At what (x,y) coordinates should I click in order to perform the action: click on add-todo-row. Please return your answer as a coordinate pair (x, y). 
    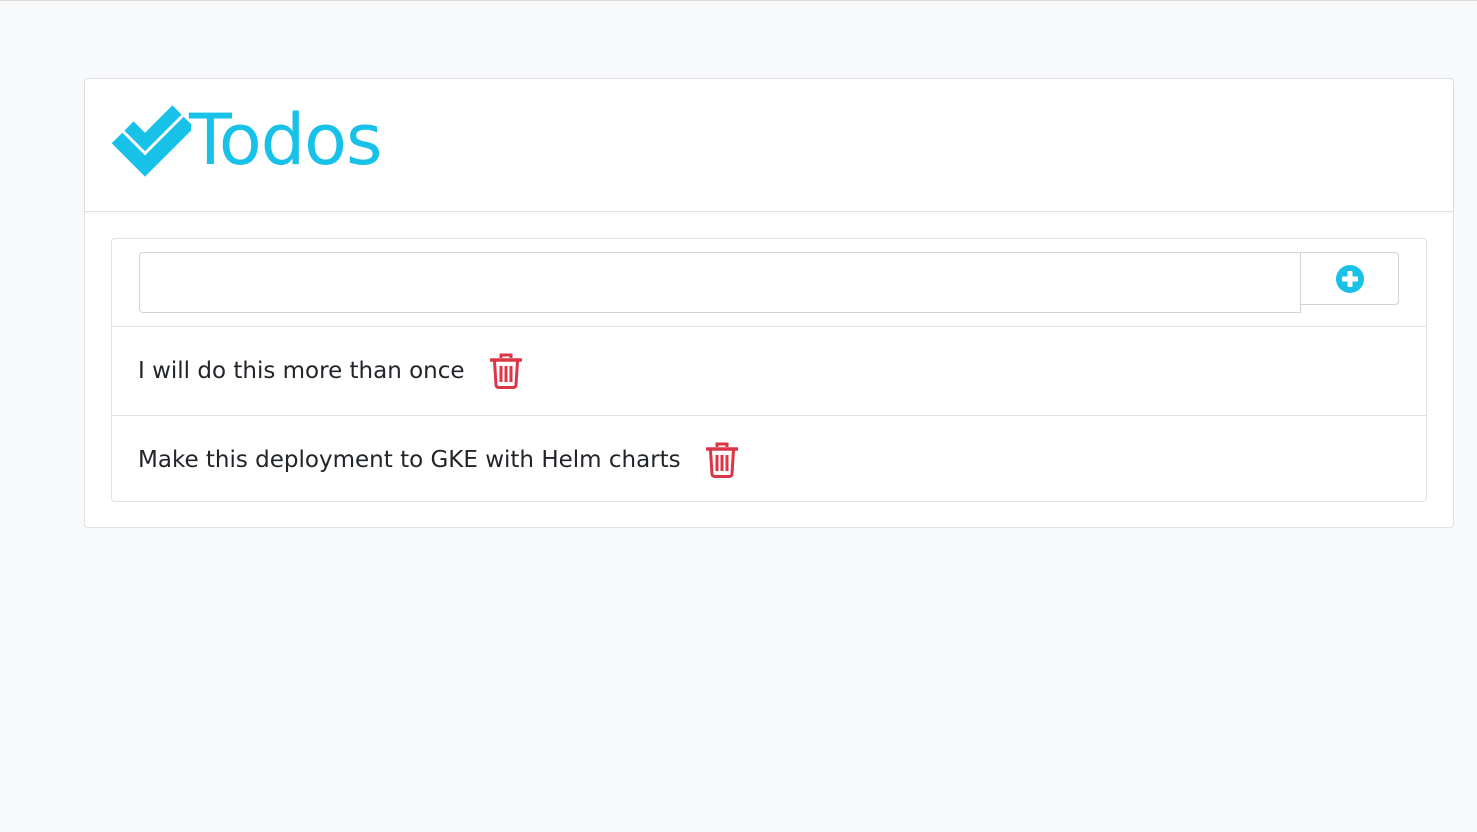
    Looking at the image, I should click on (769, 283).